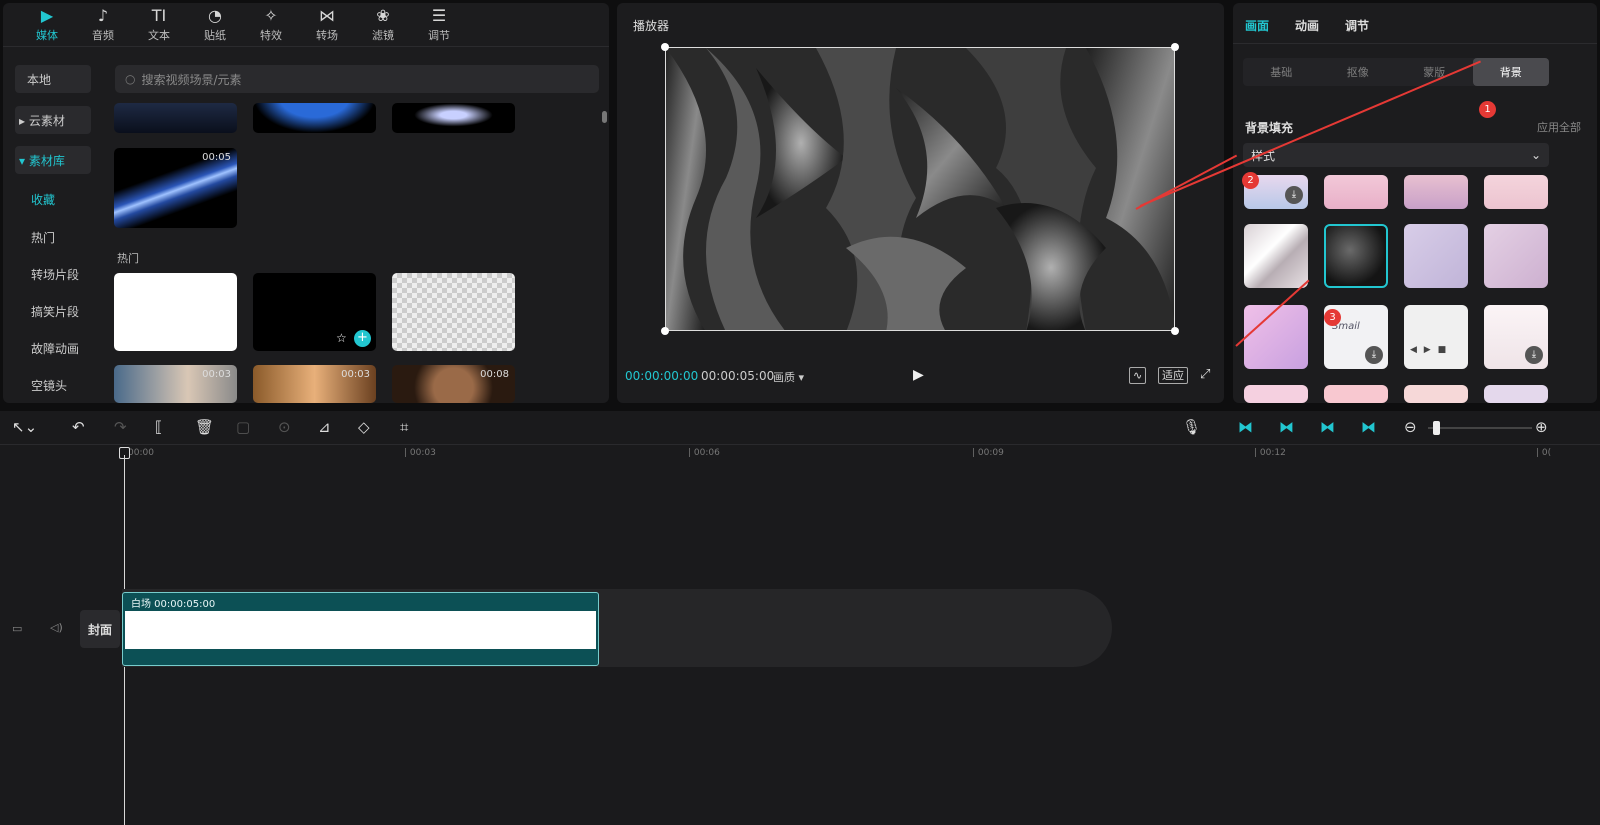 Image resolution: width=1600 pixels, height=825 pixels. What do you see at coordinates (453, 312) in the screenshot?
I see `transparent-clip-thumbnail` at bounding box center [453, 312].